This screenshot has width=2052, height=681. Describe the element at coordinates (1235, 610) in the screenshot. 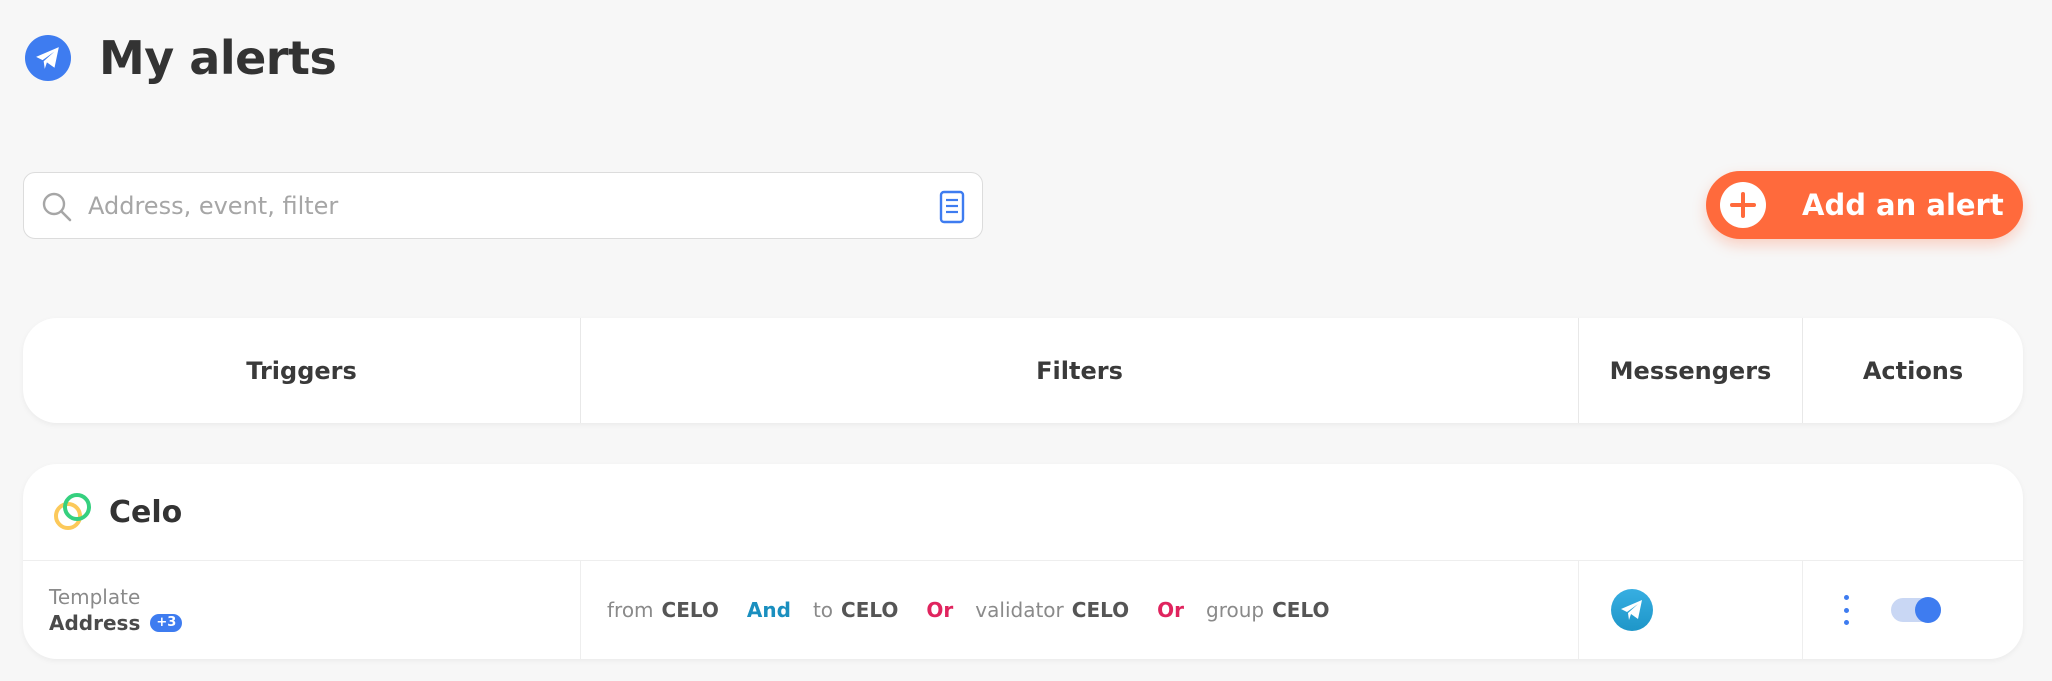

I see `filter-key: group` at that location.